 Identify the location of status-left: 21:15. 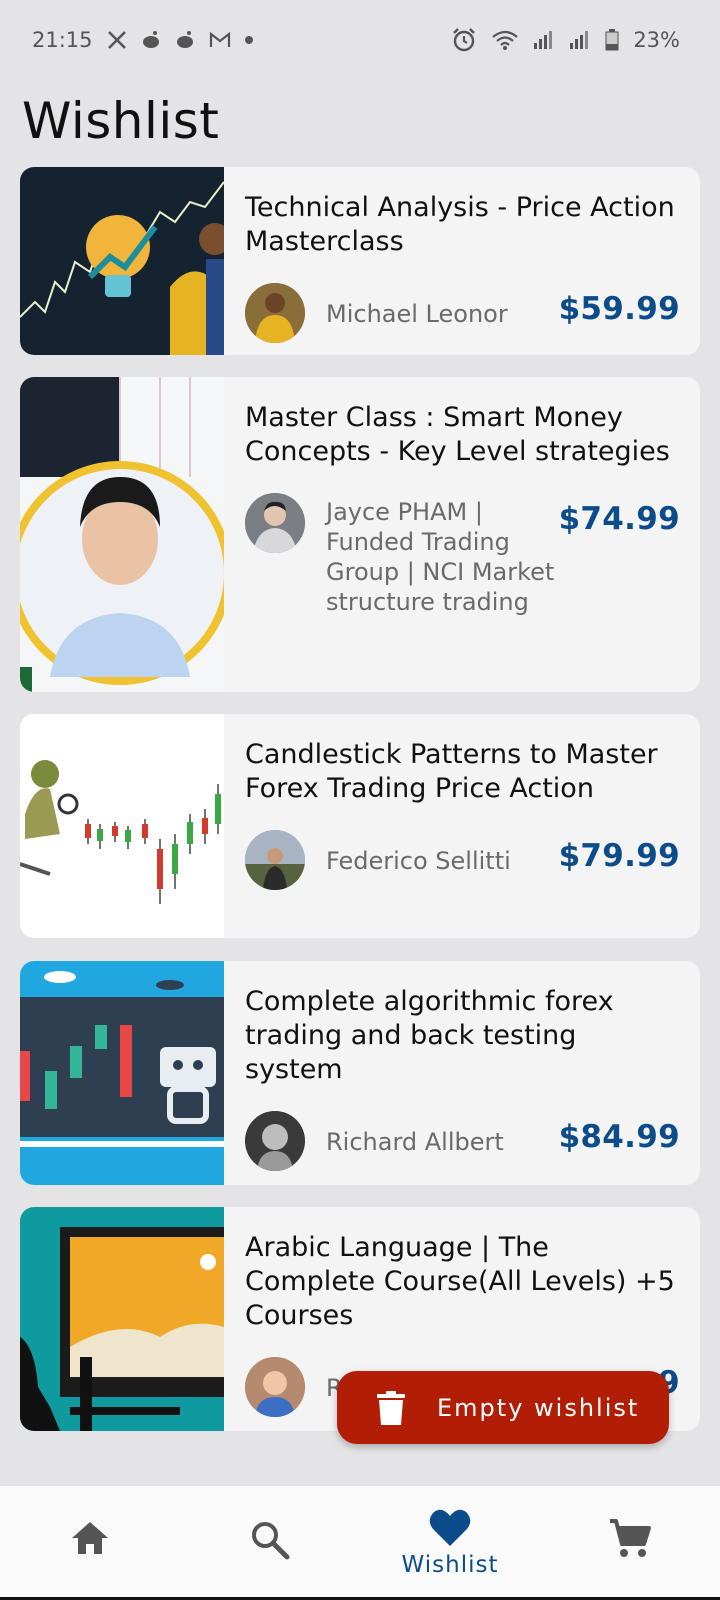
(142, 40).